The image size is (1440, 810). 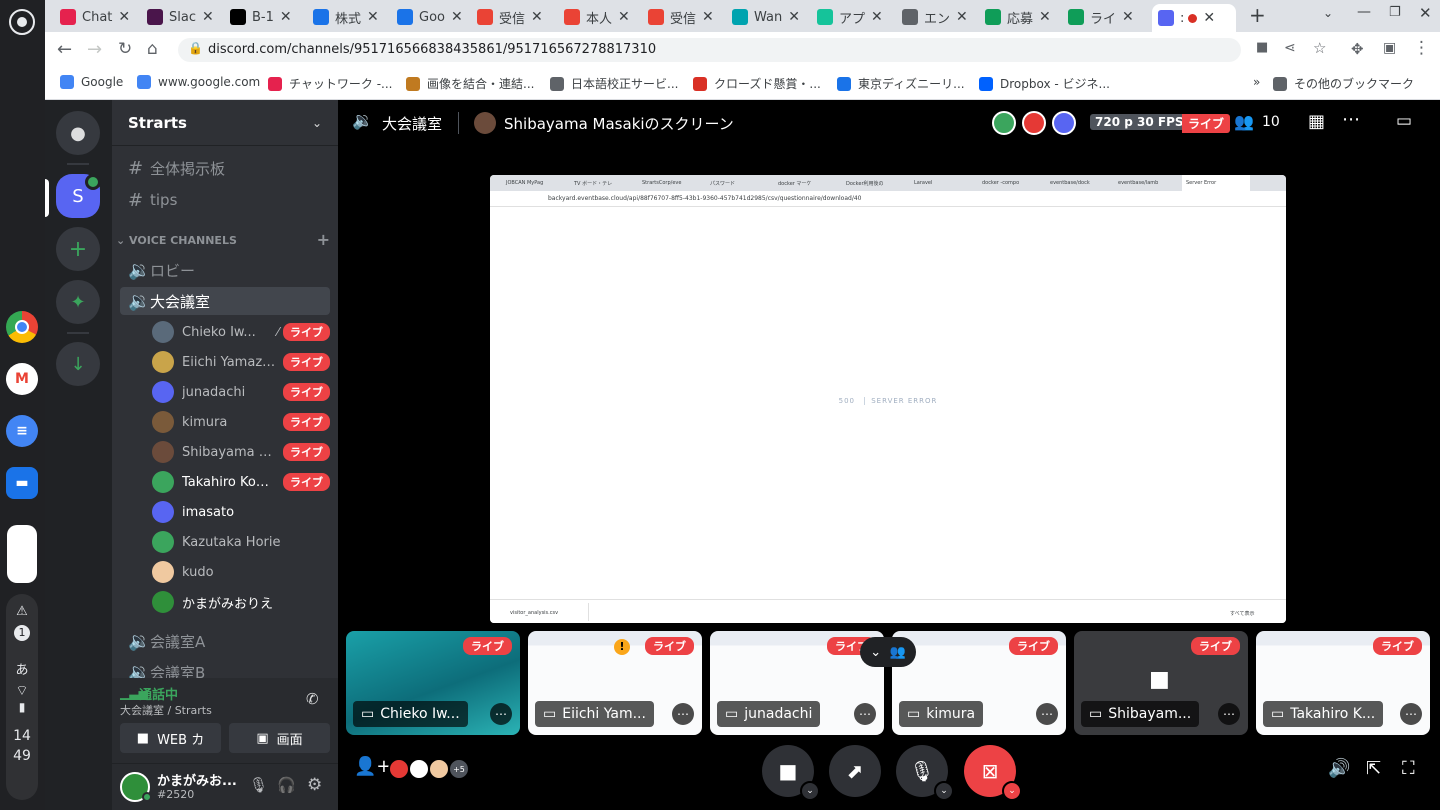 I want to click on invite-icon: 👤+, so click(x=373, y=766).